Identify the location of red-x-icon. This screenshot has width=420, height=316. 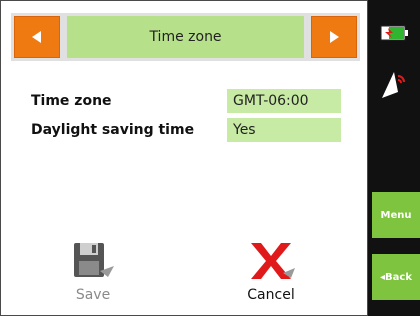
(273, 261).